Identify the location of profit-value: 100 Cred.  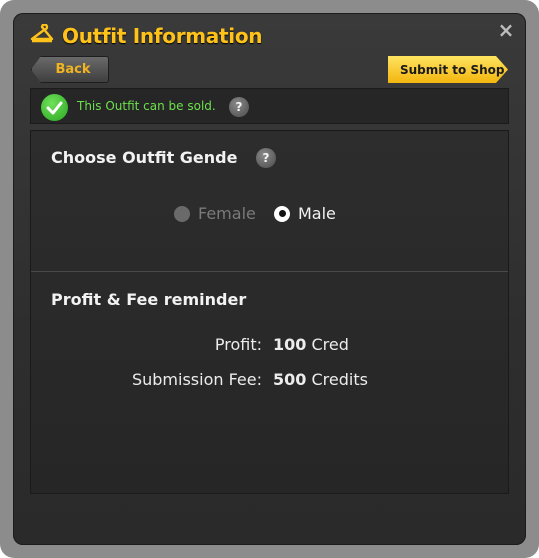
(311, 344).